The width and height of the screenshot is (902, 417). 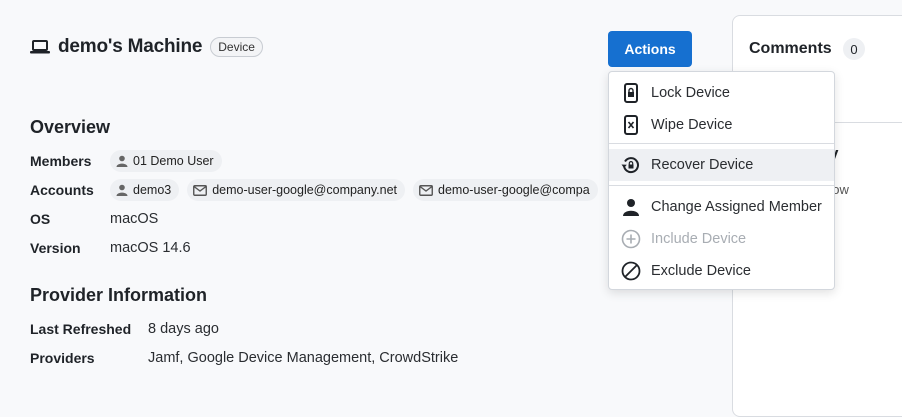 I want to click on menu-item-lock-device: Lock Device, so click(x=721, y=93).